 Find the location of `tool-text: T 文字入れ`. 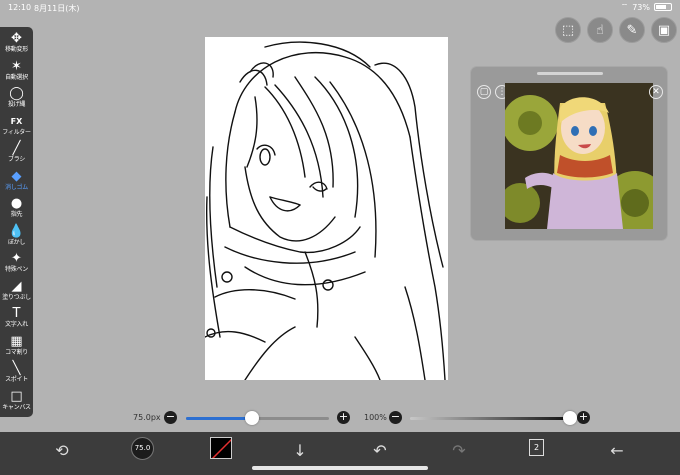

tool-text: T 文字入れ is located at coordinates (16, 319).